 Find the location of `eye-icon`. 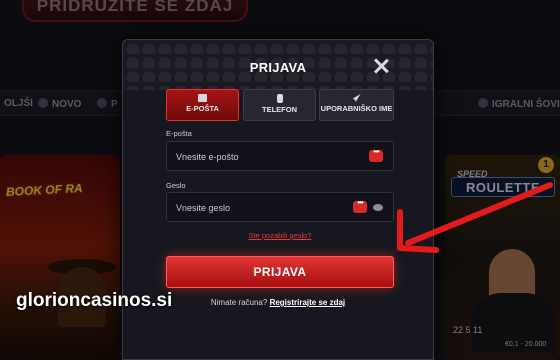

eye-icon is located at coordinates (378, 207).